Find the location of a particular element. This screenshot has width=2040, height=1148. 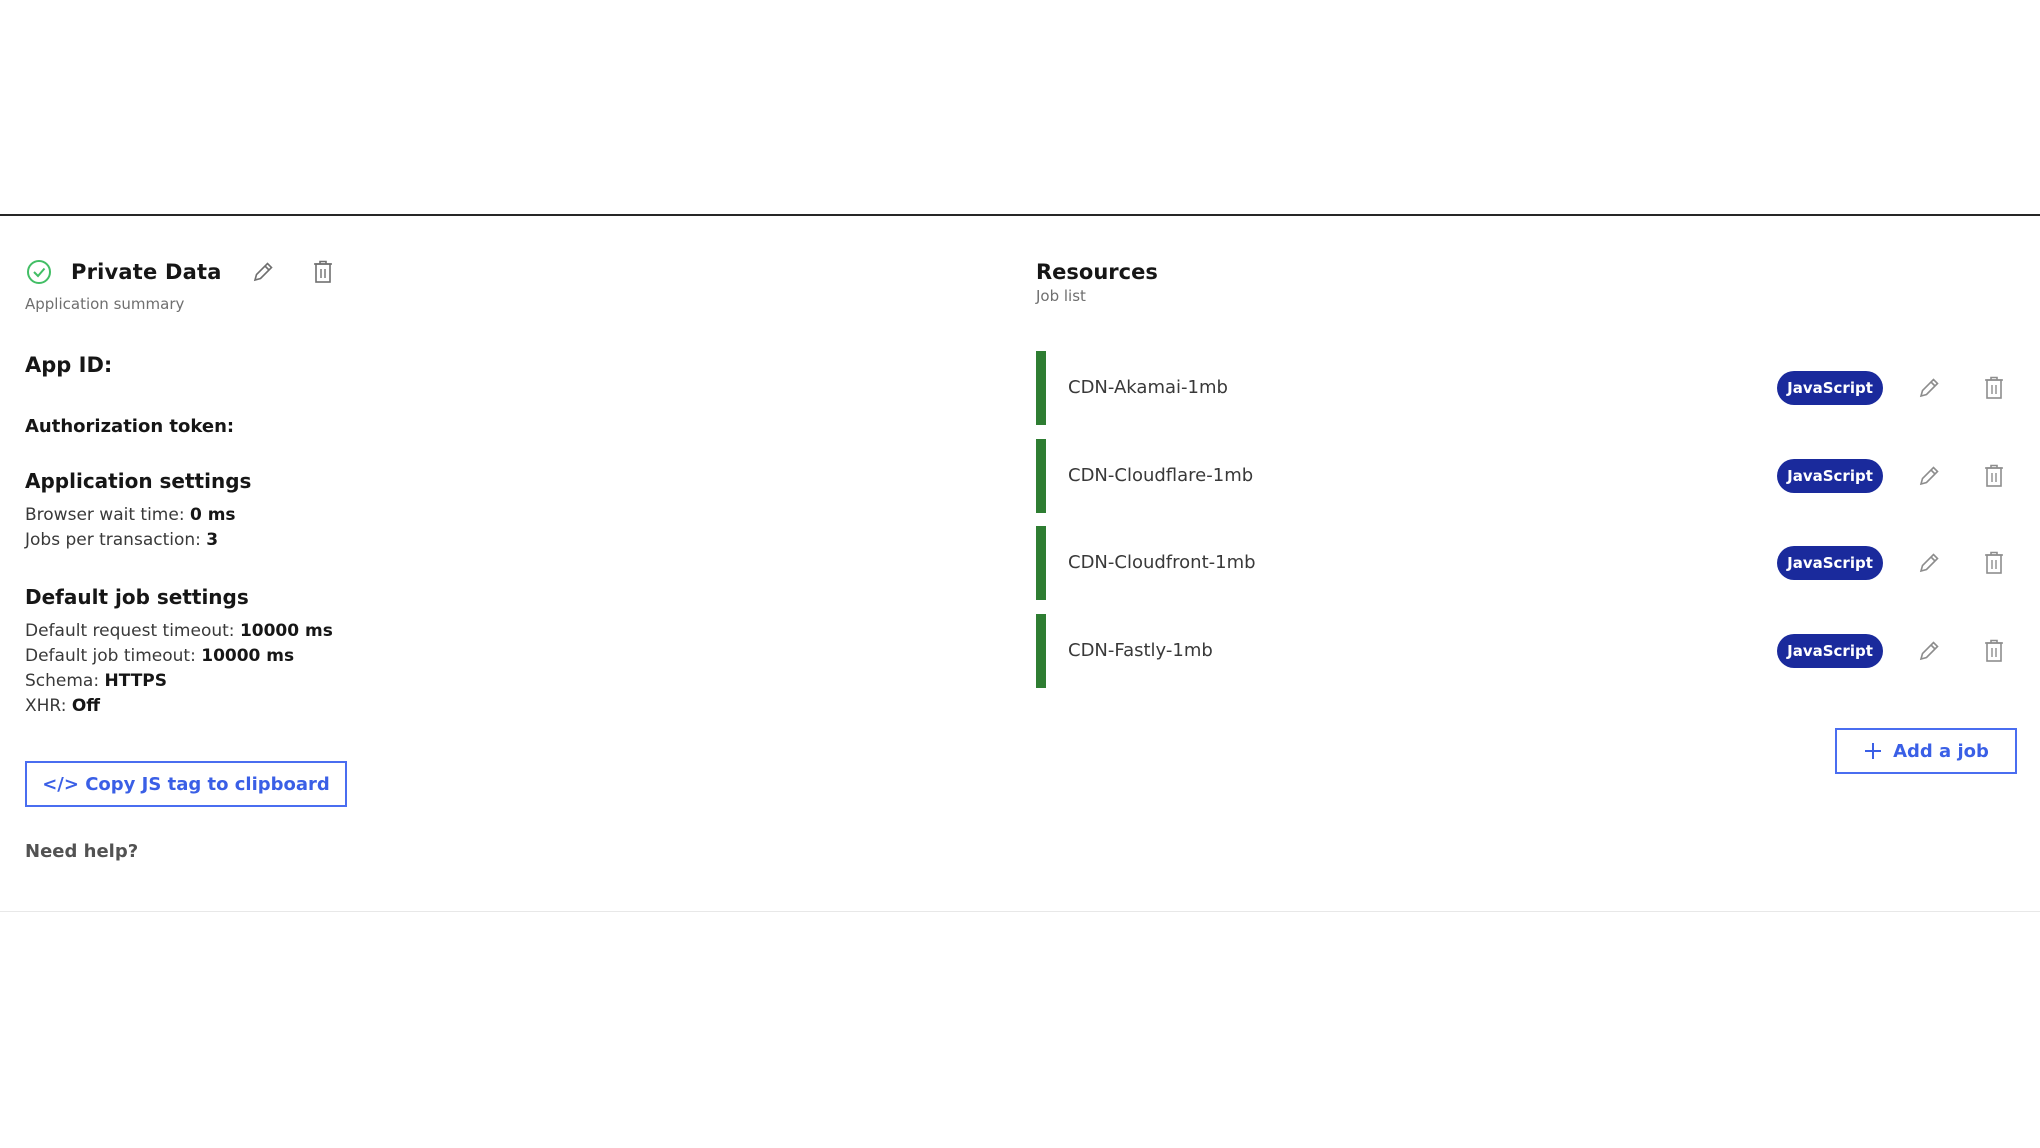

authorization-token-label: Authorization token: is located at coordinates (130, 426).